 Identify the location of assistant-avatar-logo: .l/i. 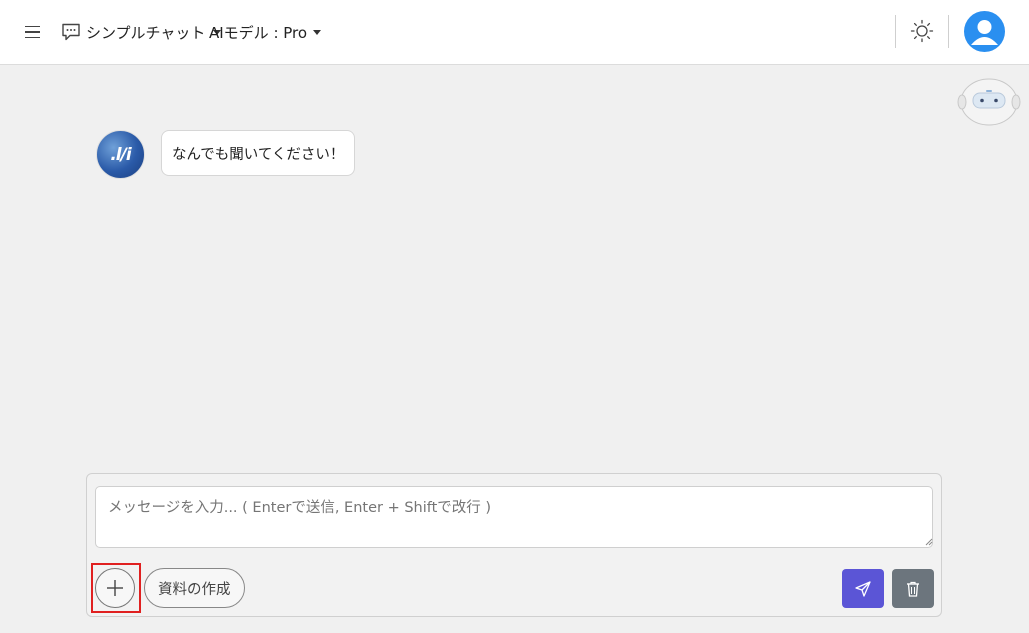
(120, 154).